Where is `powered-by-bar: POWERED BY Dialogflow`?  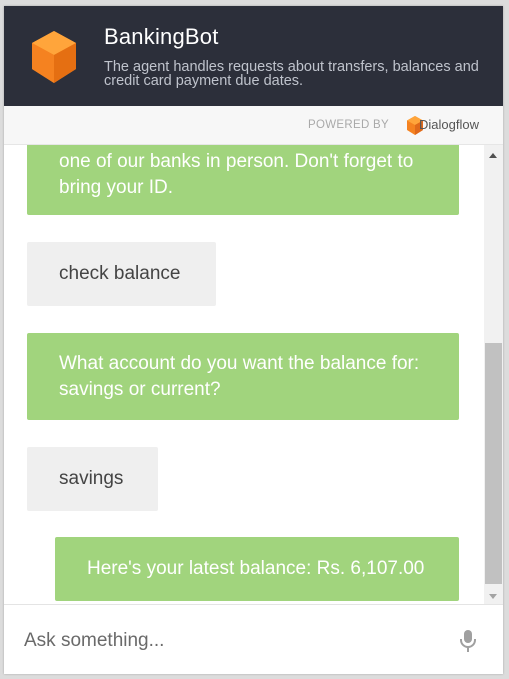
powered-by-bar: POWERED BY Dialogflow is located at coordinates (253, 125).